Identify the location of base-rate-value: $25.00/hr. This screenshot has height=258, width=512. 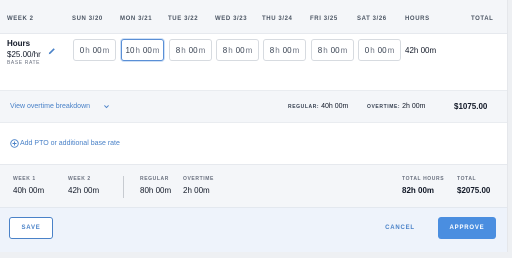
(24, 54).